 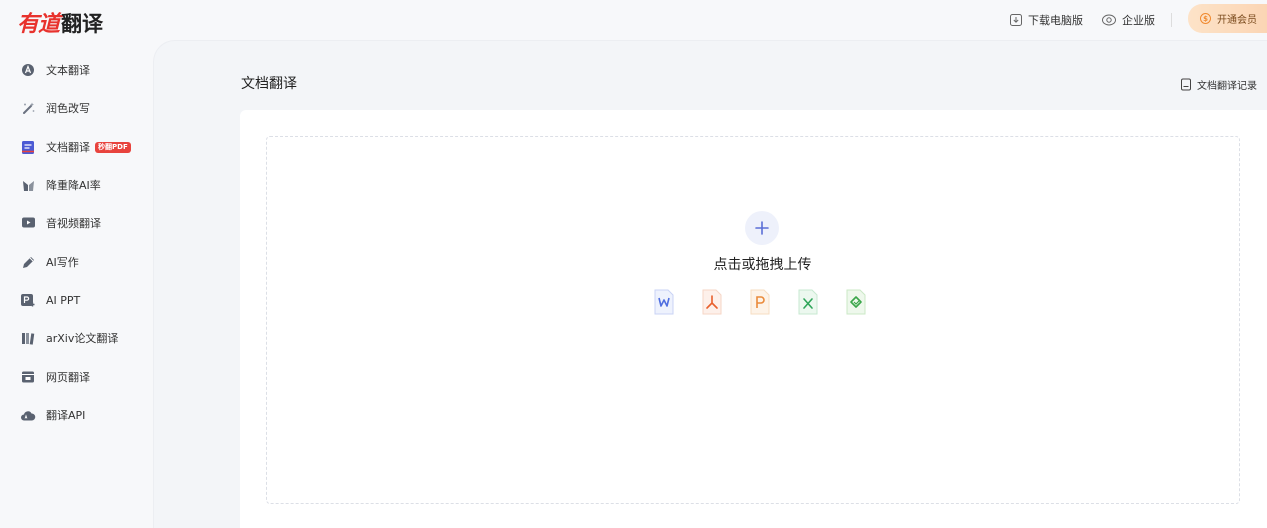 I want to click on epub-file-icon, so click(x=856, y=302).